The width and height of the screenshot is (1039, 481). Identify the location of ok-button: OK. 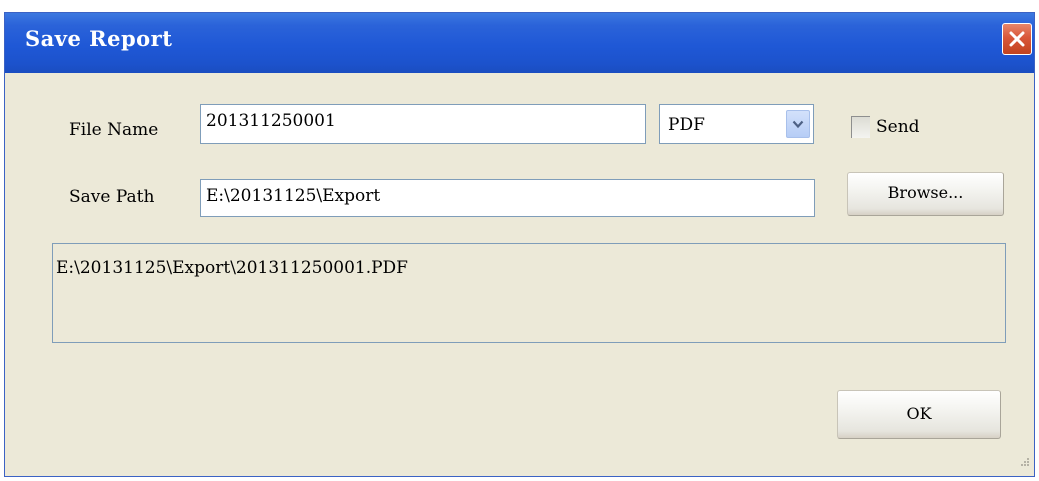
(919, 414).